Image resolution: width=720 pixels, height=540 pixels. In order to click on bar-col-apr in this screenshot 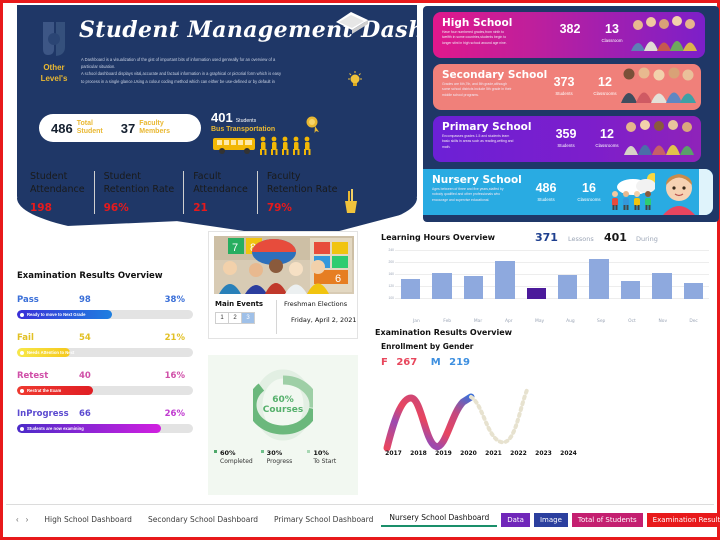, I will do `click(504, 274)`.